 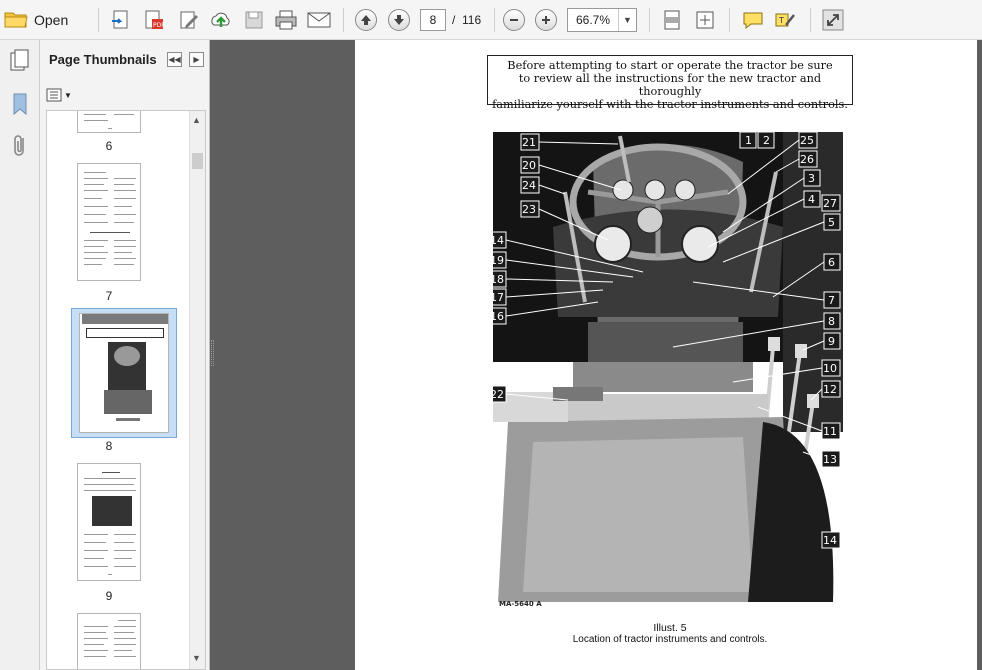 What do you see at coordinates (831, 300) in the screenshot?
I see `callout-7: 7` at bounding box center [831, 300].